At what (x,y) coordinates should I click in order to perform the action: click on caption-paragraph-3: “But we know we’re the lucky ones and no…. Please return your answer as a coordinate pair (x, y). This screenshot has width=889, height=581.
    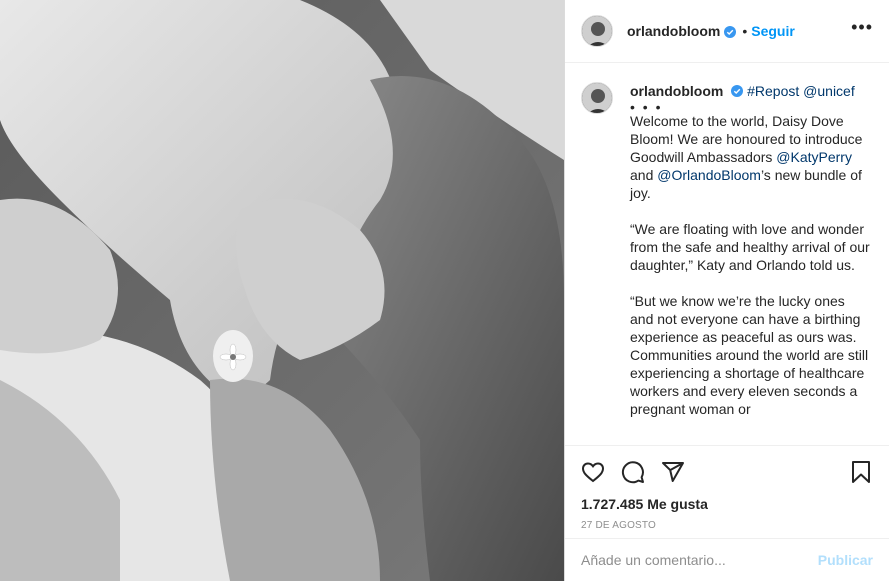
    Looking at the image, I should click on (751, 355).